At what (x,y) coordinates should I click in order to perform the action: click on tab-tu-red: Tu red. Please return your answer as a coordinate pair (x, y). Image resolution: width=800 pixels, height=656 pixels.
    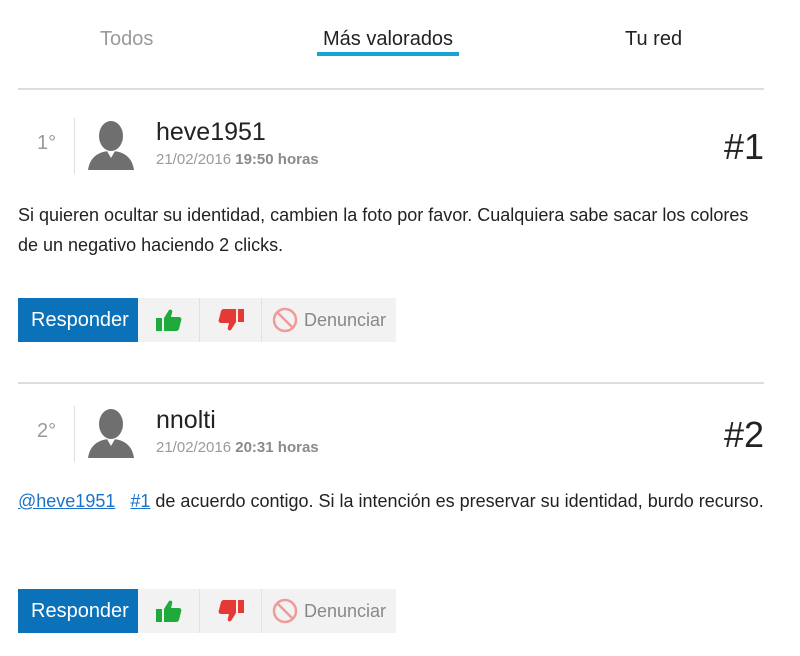
    Looking at the image, I should click on (653, 39).